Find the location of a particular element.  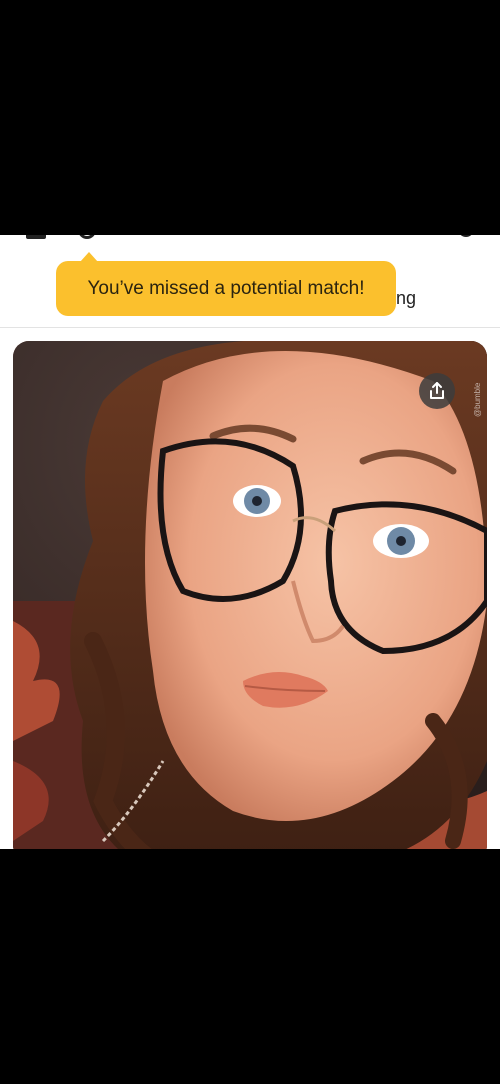

menu-icon is located at coordinates (36, 237).